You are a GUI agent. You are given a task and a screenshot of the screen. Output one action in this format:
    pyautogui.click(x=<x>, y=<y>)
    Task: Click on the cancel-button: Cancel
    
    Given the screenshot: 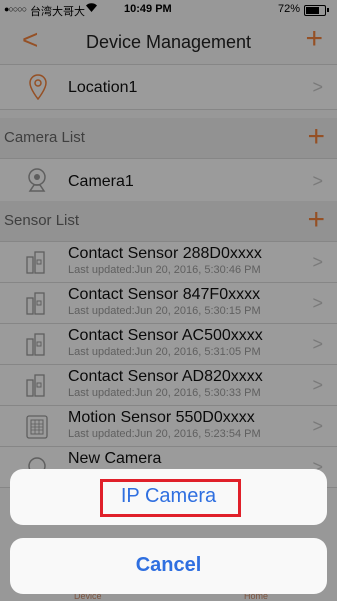 What is the action you would take?
    pyautogui.click(x=168, y=566)
    